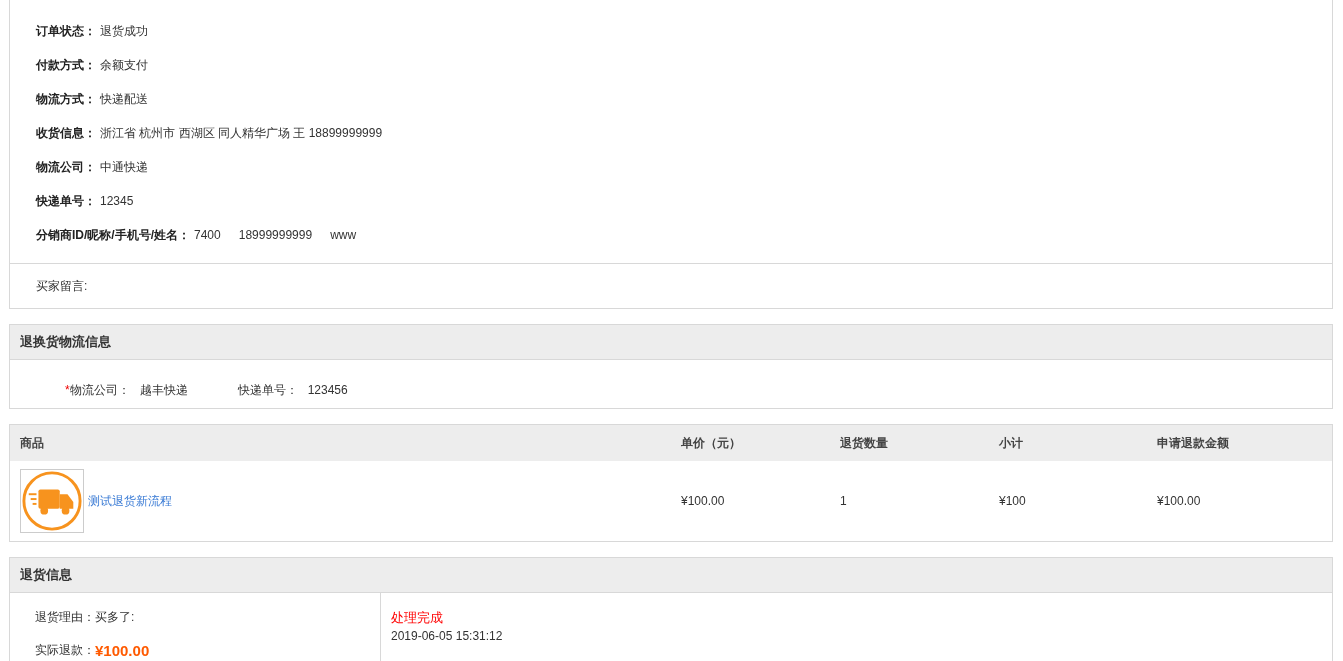  What do you see at coordinates (163, 390) in the screenshot?
I see `field-value: 越丰快递` at bounding box center [163, 390].